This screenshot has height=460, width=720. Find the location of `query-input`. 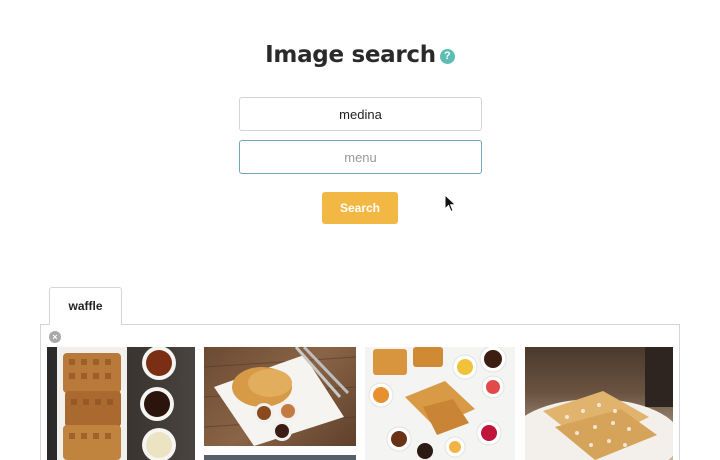

query-input is located at coordinates (360, 157).